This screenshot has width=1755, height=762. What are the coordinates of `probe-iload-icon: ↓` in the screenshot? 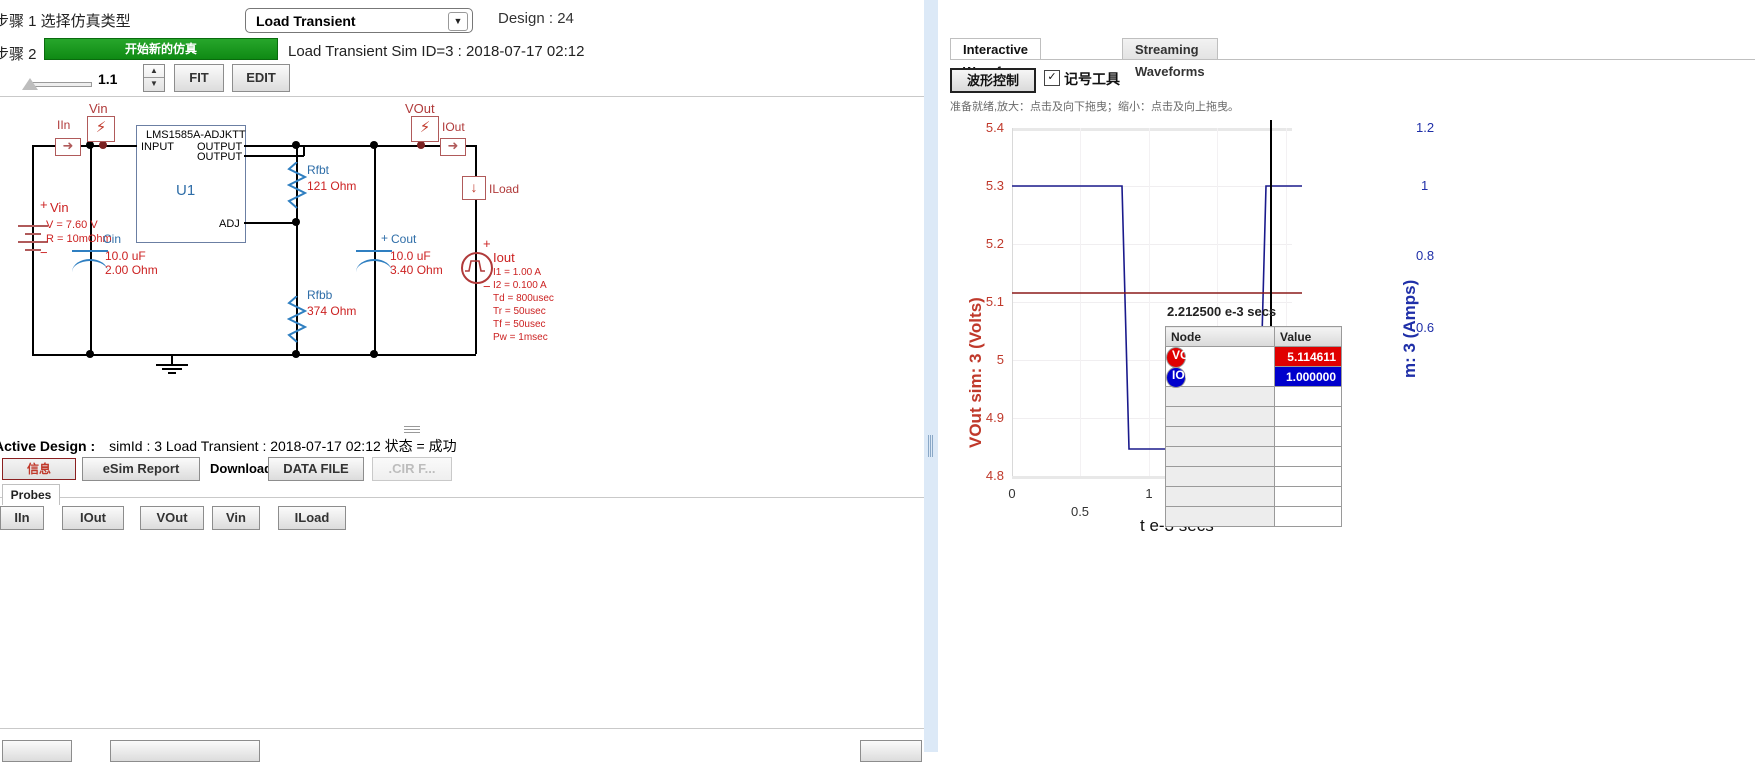 It's located at (474, 188).